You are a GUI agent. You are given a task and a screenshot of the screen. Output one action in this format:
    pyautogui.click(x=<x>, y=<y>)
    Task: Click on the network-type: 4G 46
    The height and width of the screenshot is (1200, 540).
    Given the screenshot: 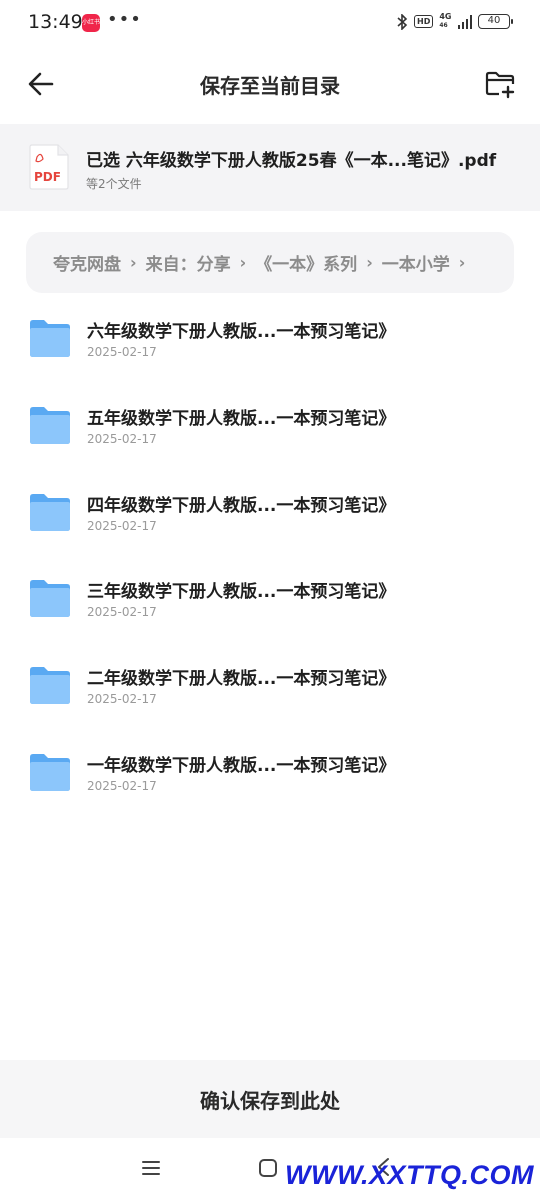 What is the action you would take?
    pyautogui.click(x=445, y=21)
    